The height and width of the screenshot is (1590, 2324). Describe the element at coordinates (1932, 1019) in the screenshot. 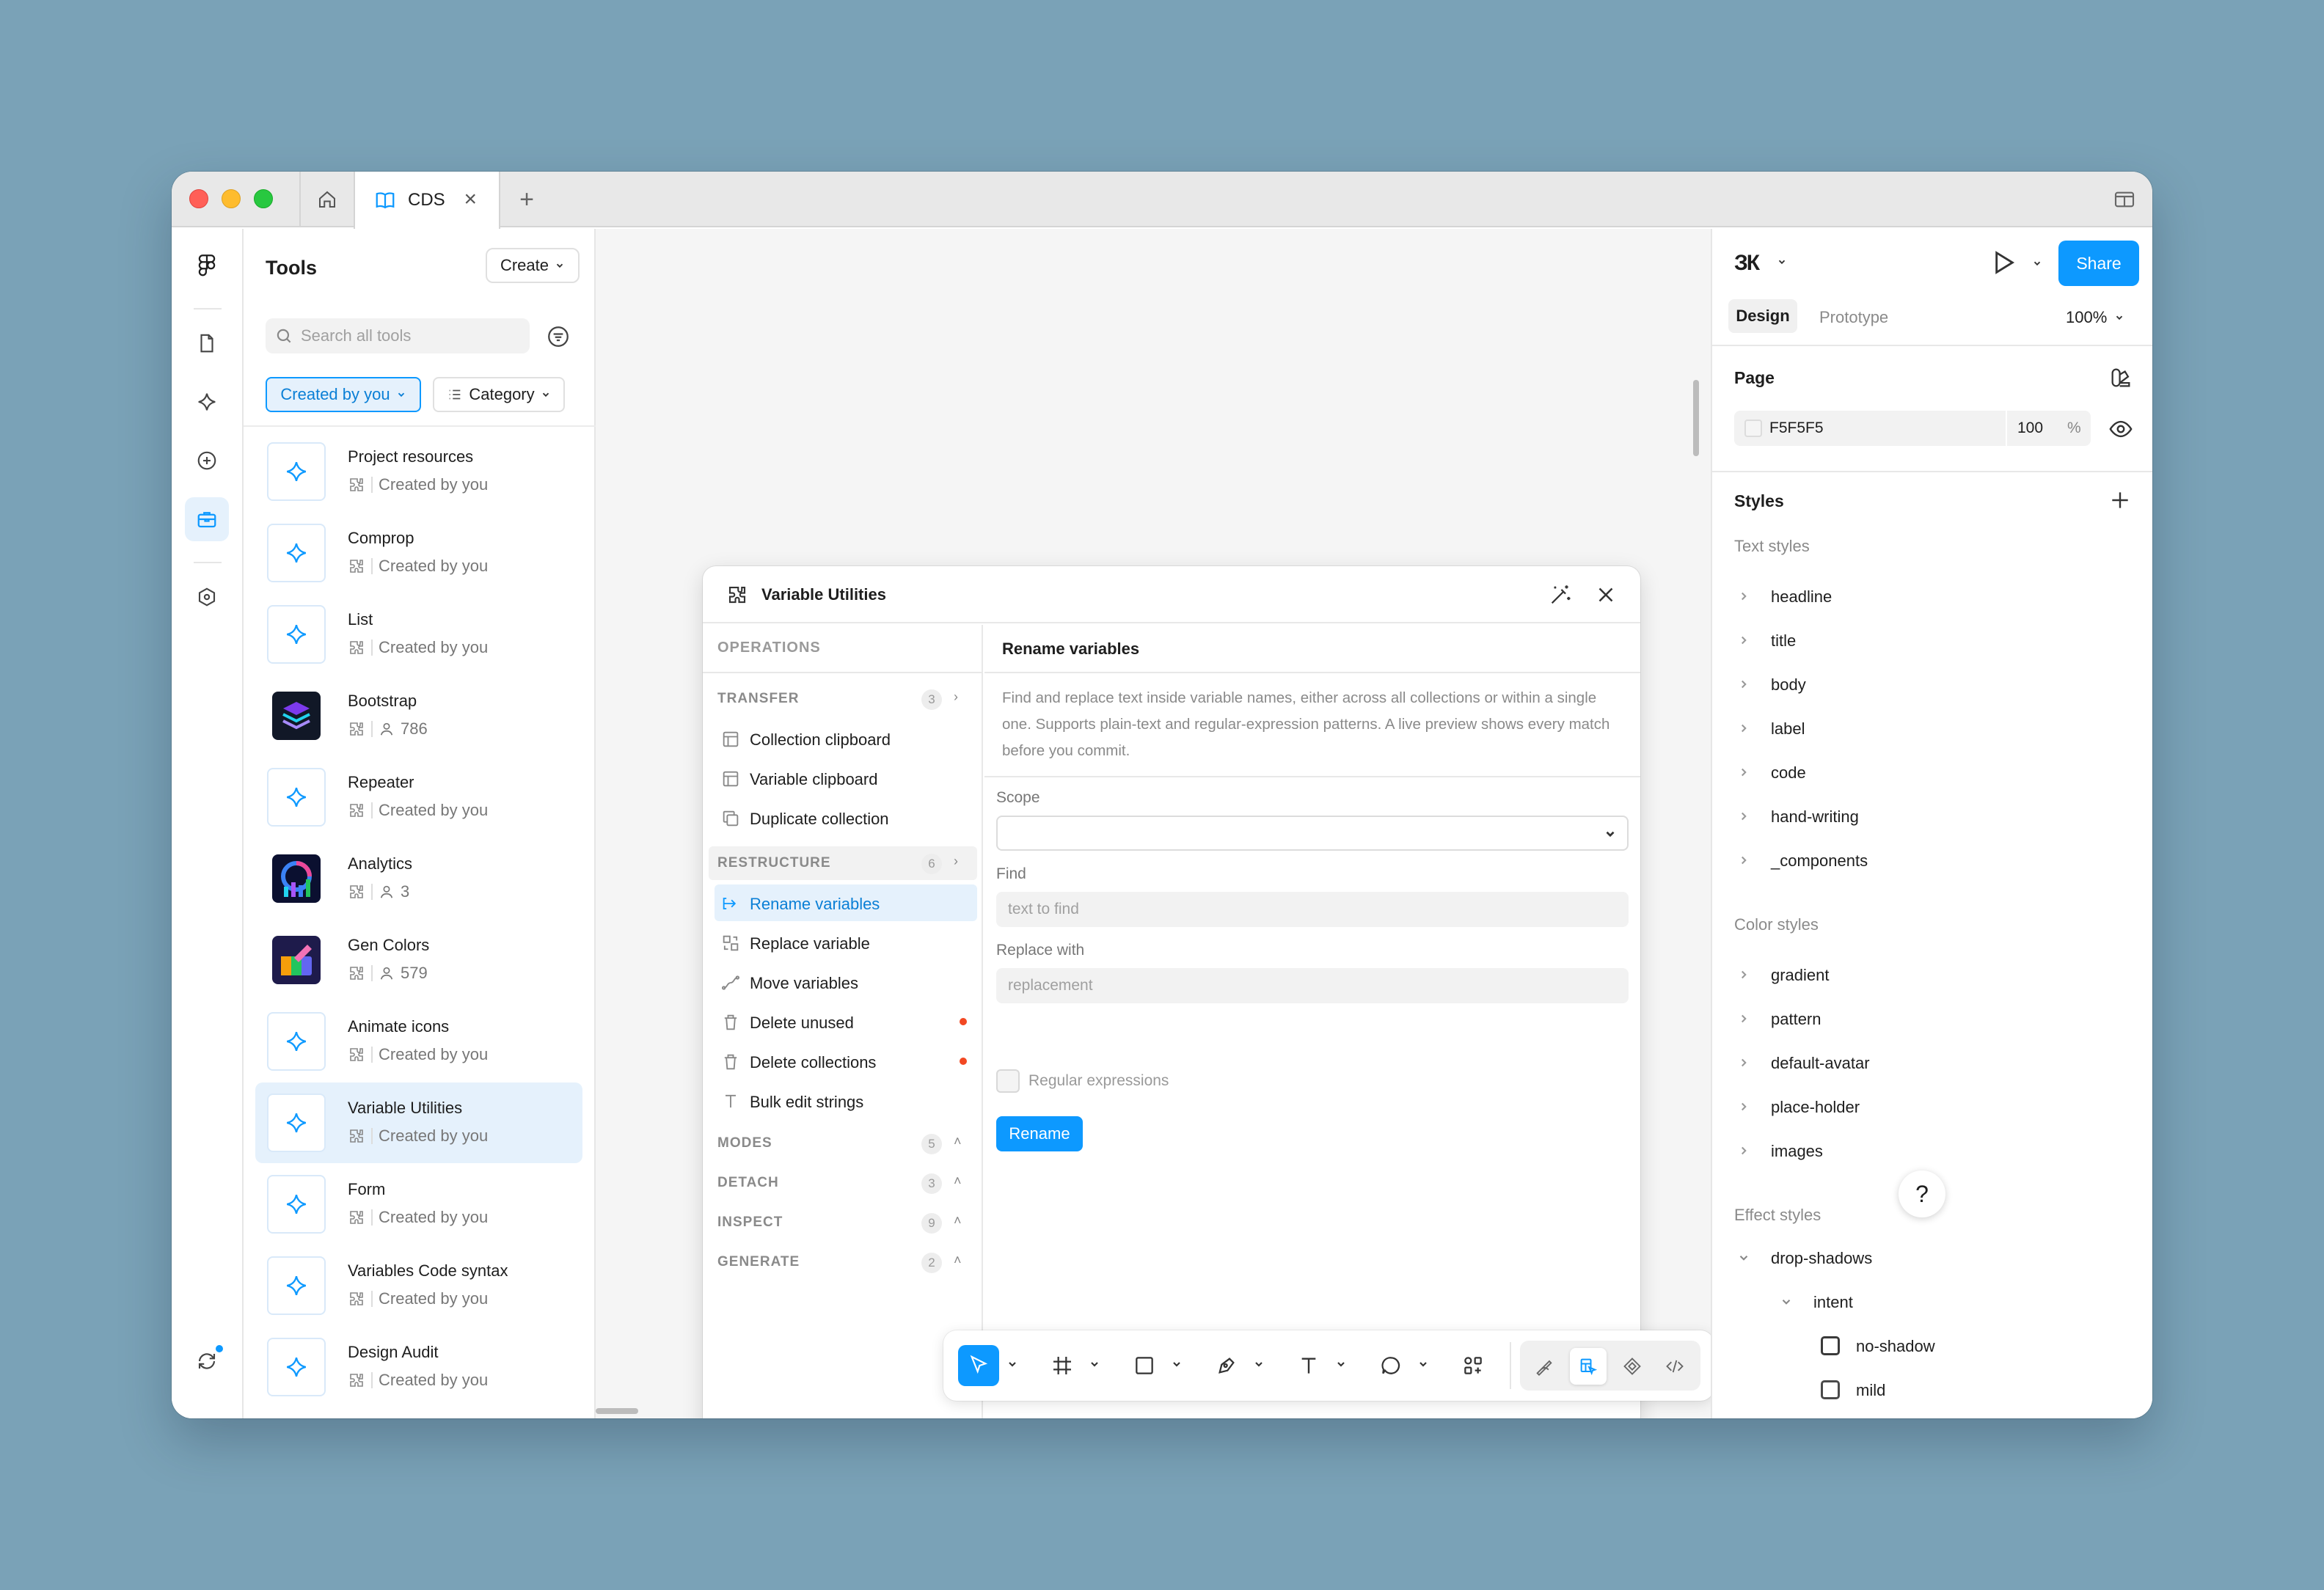

I see `style-row: pattern` at that location.